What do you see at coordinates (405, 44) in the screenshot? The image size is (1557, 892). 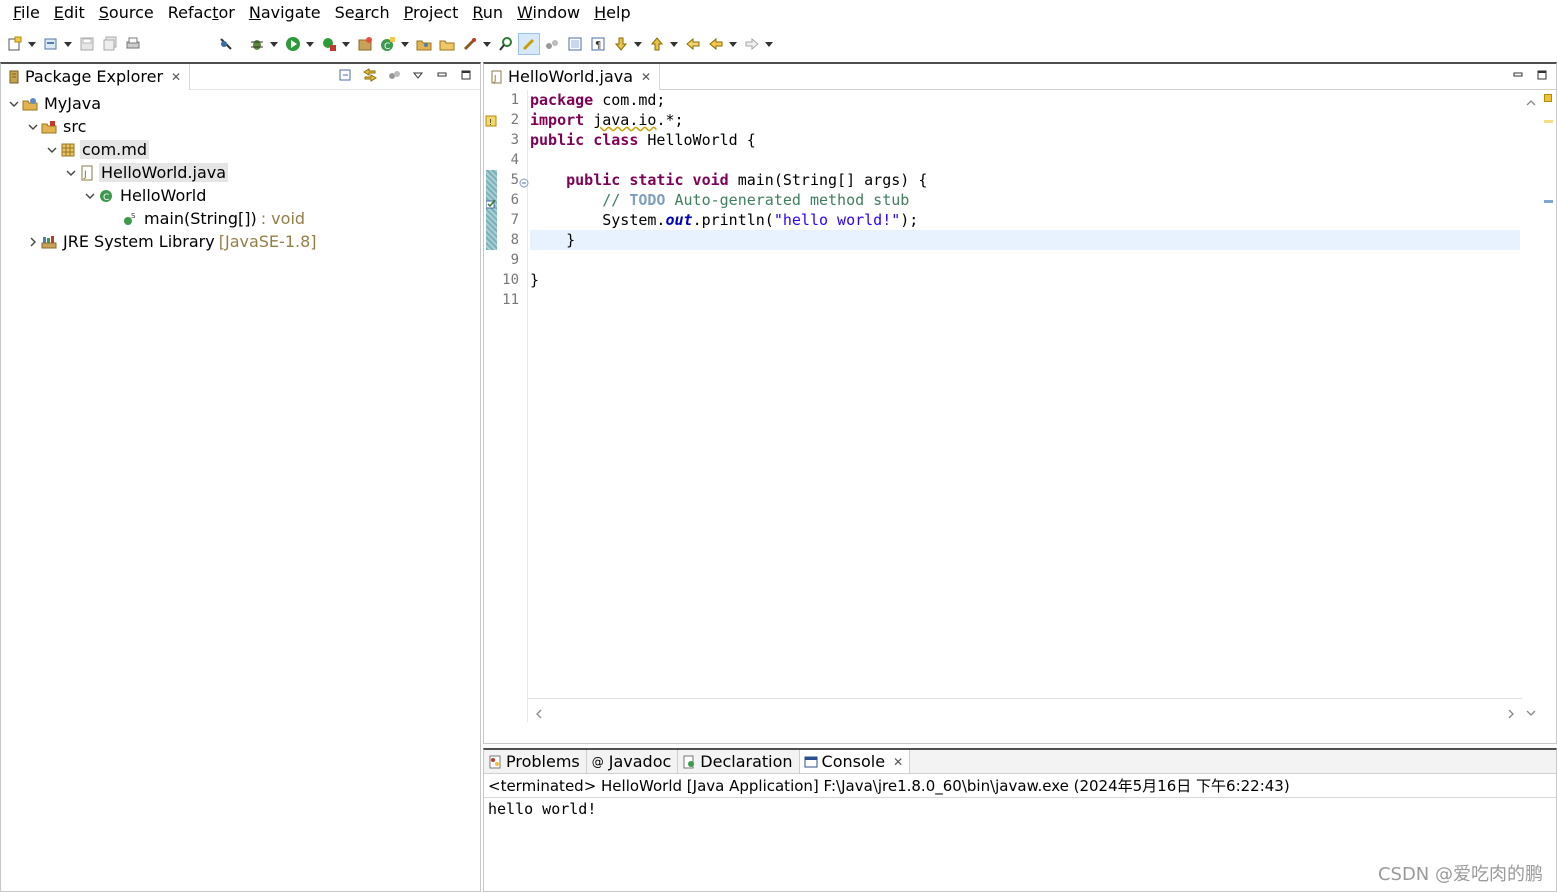 I see `new-class-dropdown` at bounding box center [405, 44].